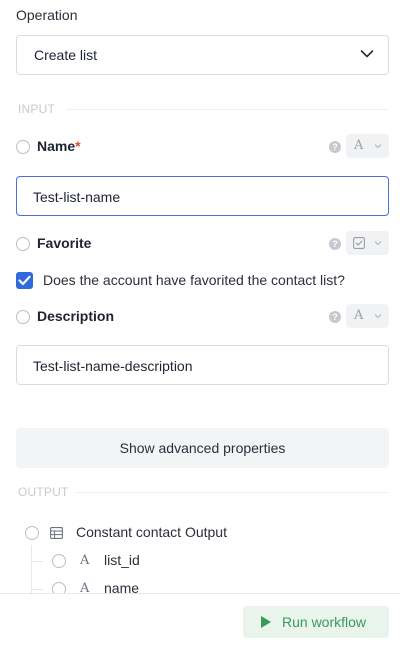  I want to click on show-advanced-properties-button: Show advanced properties, so click(202, 448).